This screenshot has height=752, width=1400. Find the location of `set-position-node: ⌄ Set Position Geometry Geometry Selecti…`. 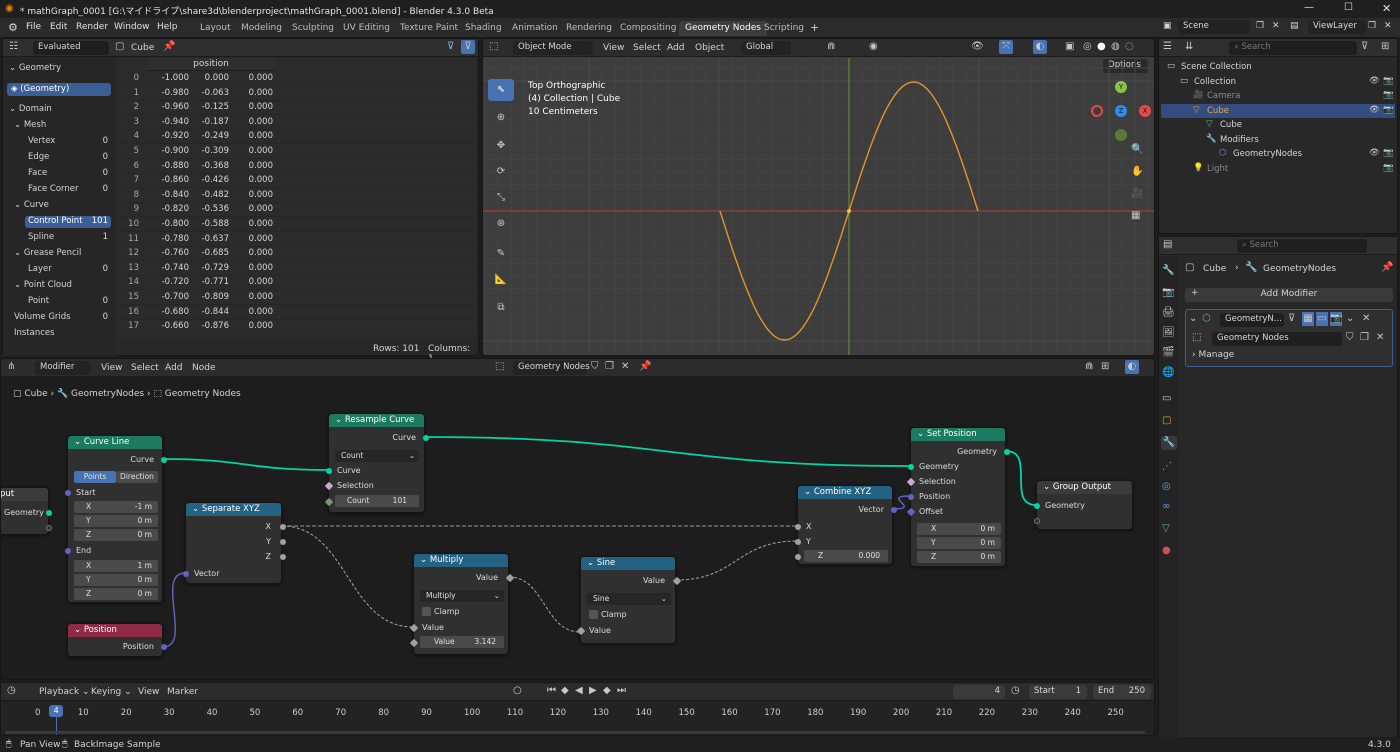

set-position-node: ⌄ Set Position Geometry Geometry Selecti… is located at coordinates (958, 497).